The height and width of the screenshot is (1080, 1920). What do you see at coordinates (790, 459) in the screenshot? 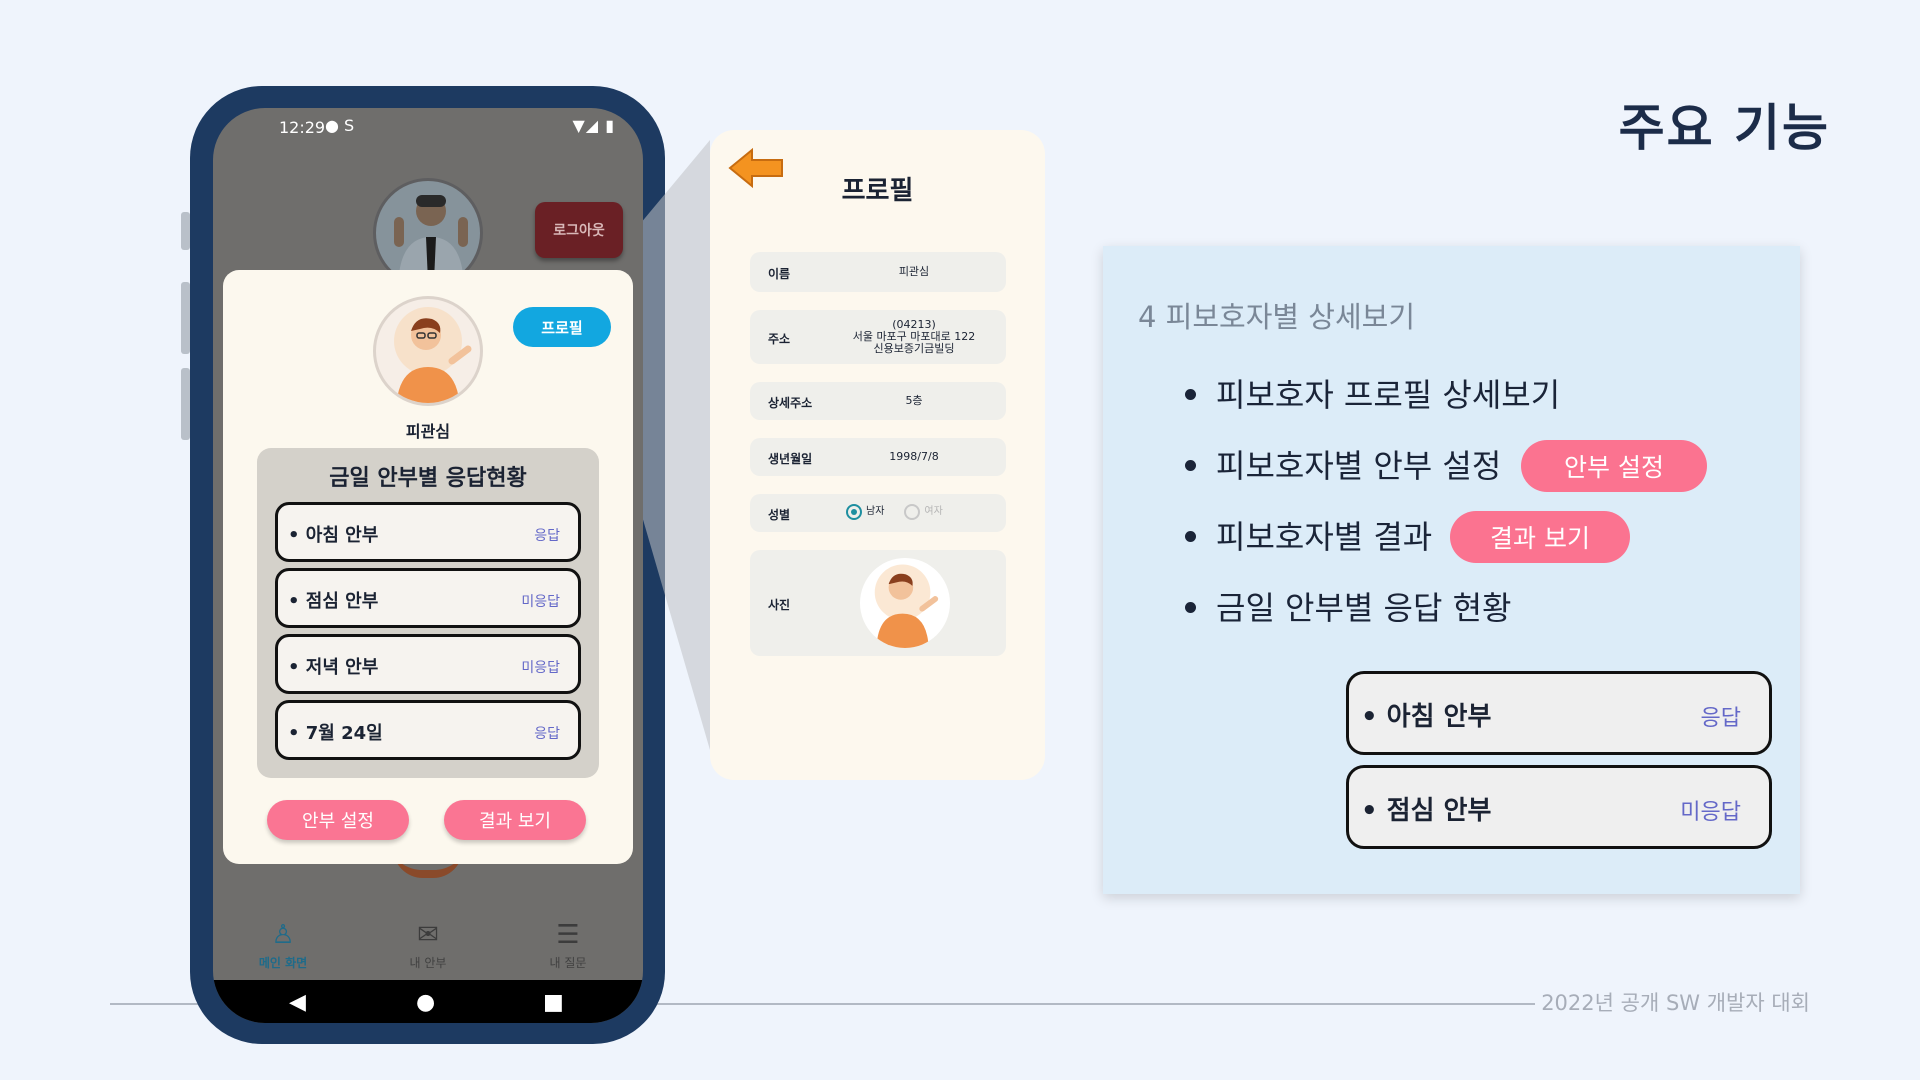
I see `field-label: 생년월일` at bounding box center [790, 459].